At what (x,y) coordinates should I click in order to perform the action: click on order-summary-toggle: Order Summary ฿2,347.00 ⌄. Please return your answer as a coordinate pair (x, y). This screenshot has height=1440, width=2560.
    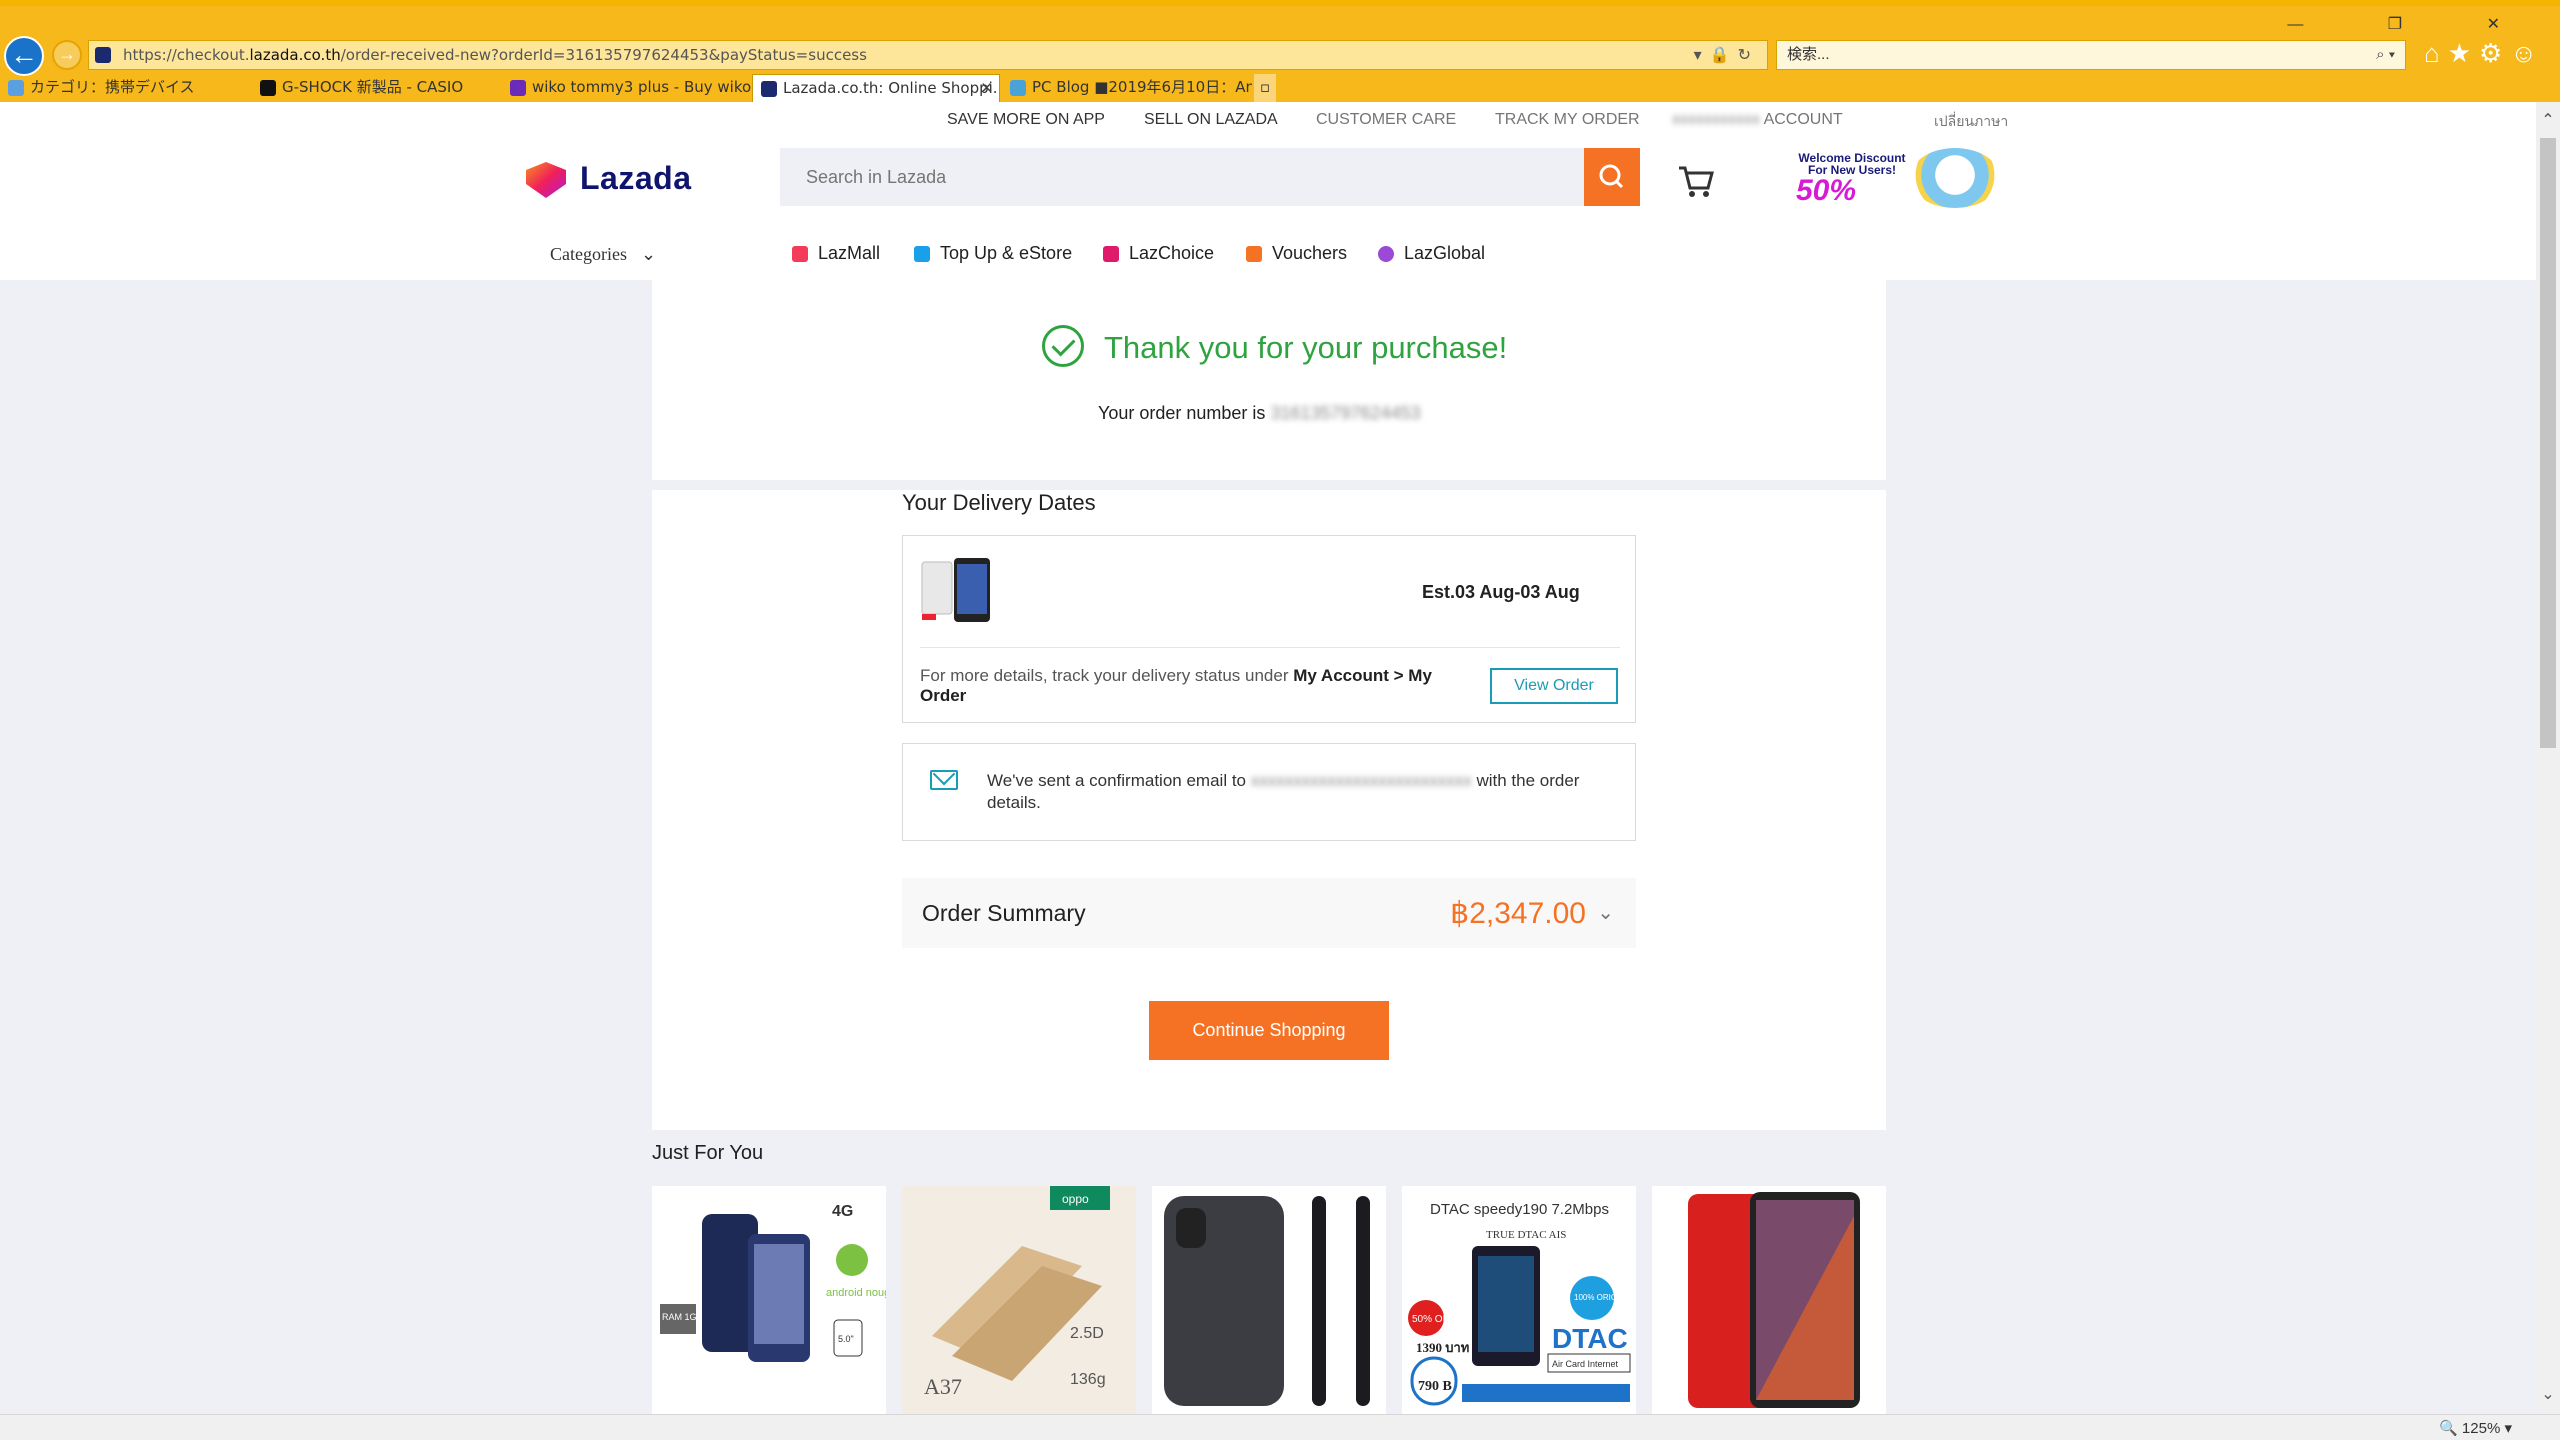
    Looking at the image, I should click on (1269, 913).